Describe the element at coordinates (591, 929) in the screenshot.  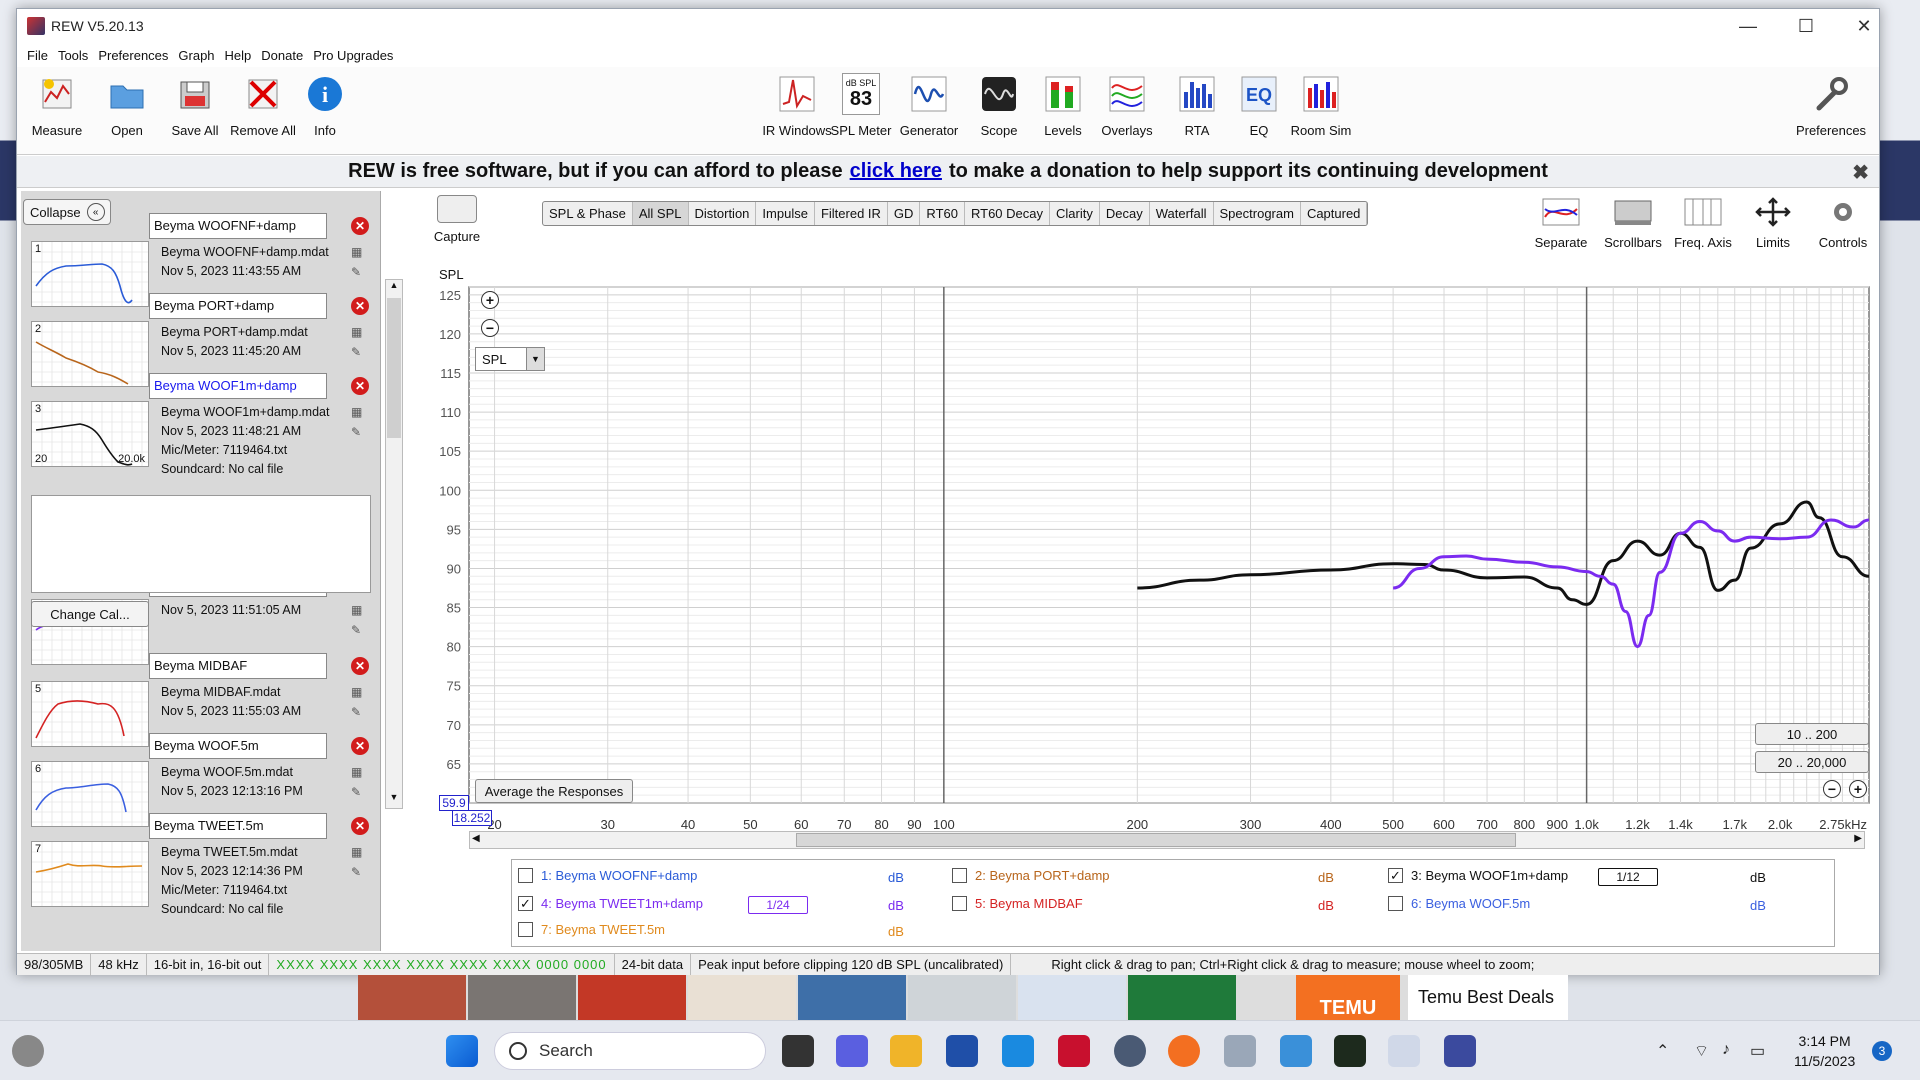
I see `legend-entry: 7: Beyma TWEET.5m` at that location.